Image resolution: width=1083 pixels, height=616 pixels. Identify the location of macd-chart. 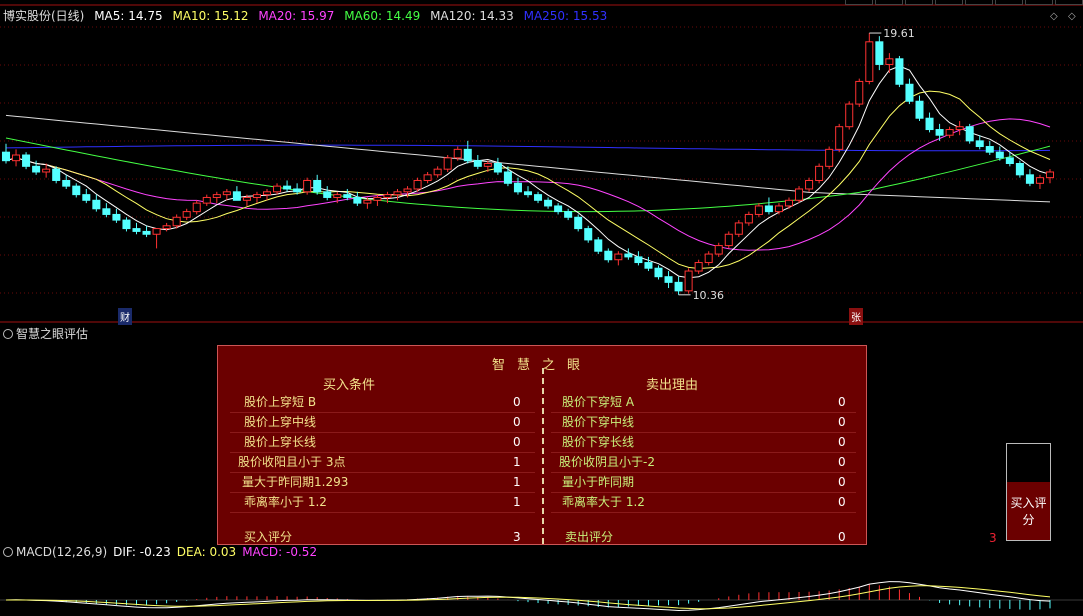
(541, 586).